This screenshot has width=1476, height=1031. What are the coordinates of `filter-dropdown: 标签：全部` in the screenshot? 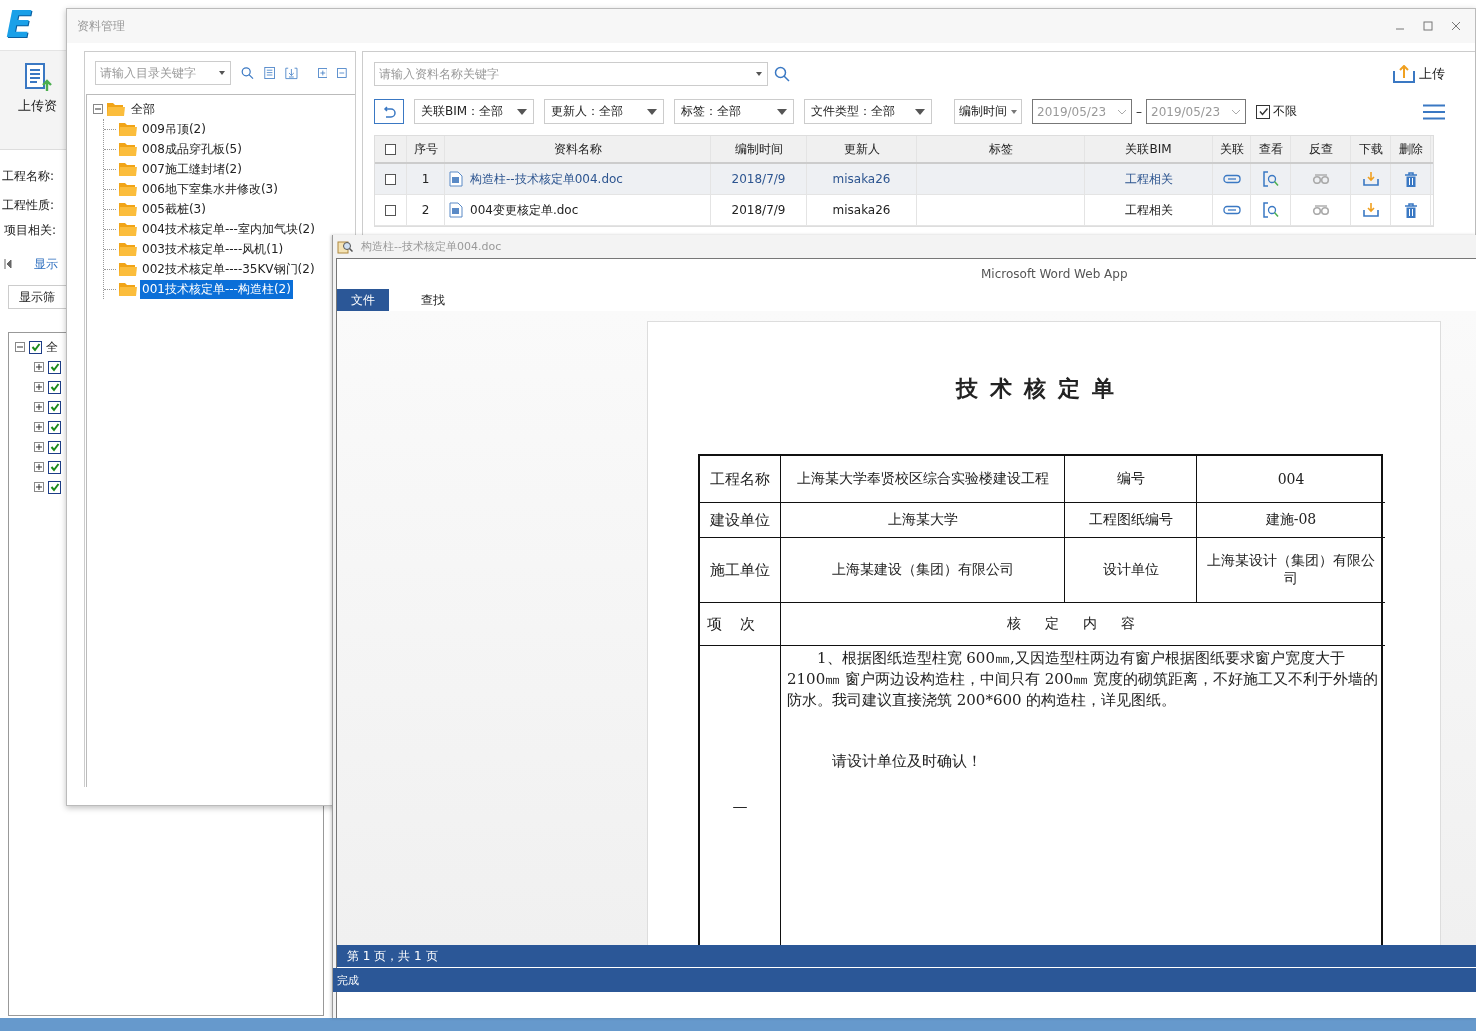 It's located at (734, 111).